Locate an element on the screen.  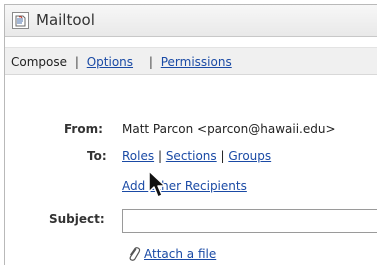
subject-input is located at coordinates (249, 221).